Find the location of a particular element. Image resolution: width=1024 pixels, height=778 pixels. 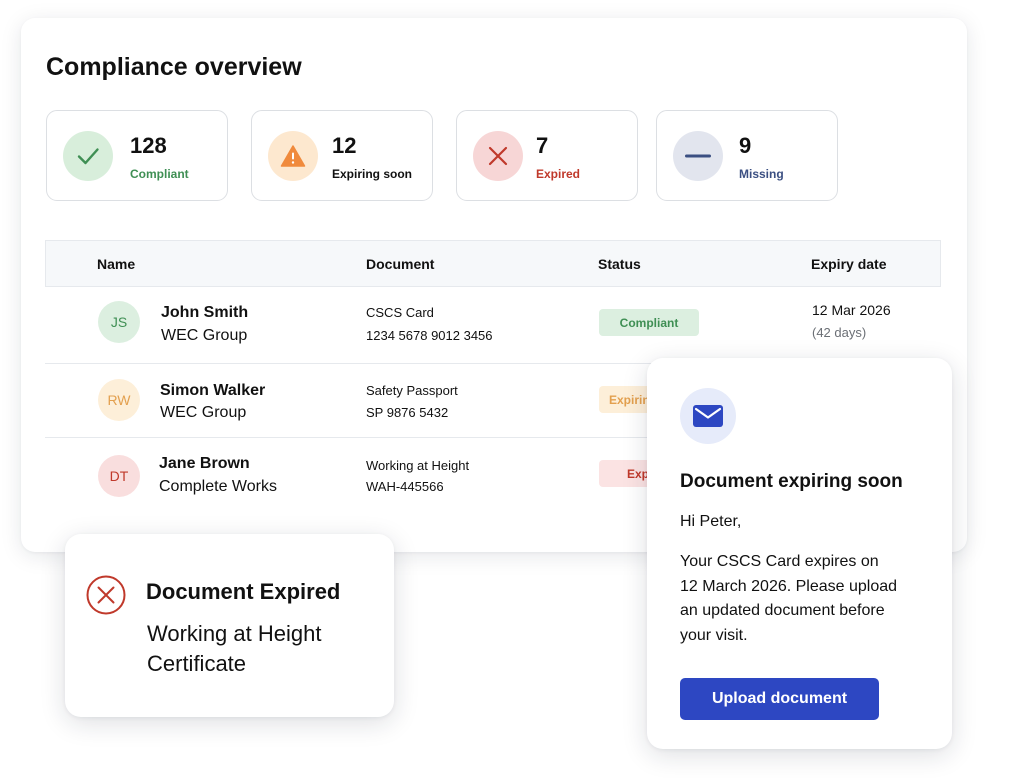

stat-card-expiring: 12 Expiring soon is located at coordinates (342, 155).